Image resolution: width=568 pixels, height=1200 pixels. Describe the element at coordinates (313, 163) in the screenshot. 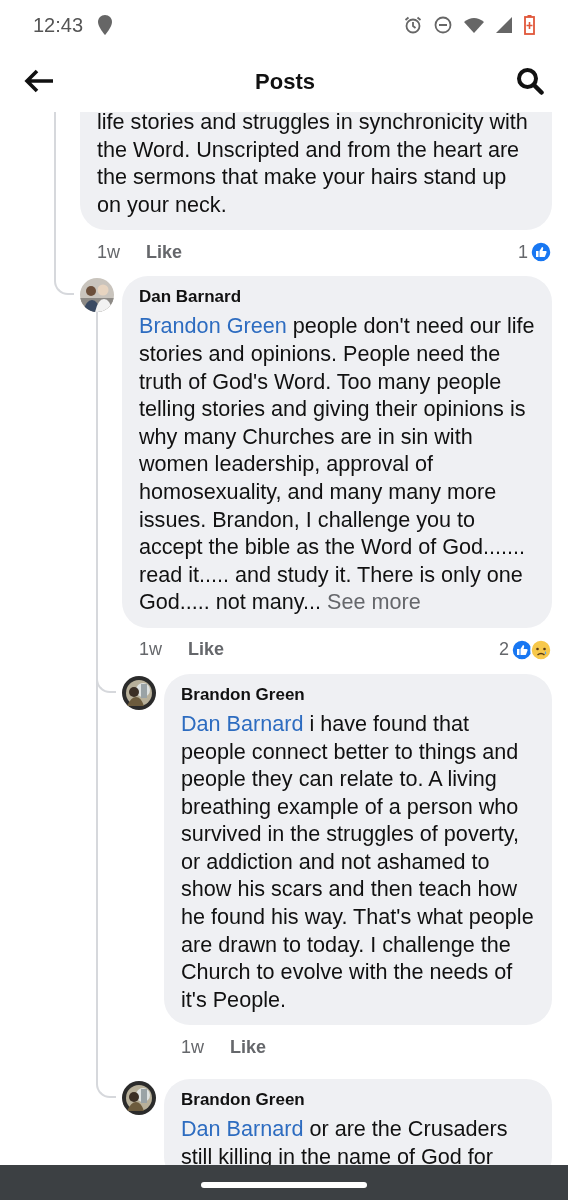

I see `comment-text: life stories and struggles in synchronicity with the Word. Unscripted and from the heart are the sermons that make your hairs stand up on your neck.` at that location.